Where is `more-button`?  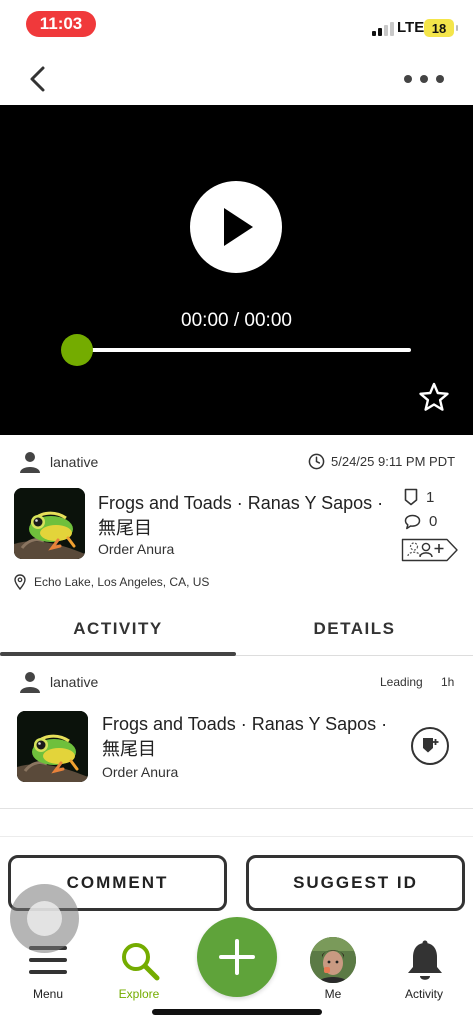
more-button is located at coordinates (424, 79).